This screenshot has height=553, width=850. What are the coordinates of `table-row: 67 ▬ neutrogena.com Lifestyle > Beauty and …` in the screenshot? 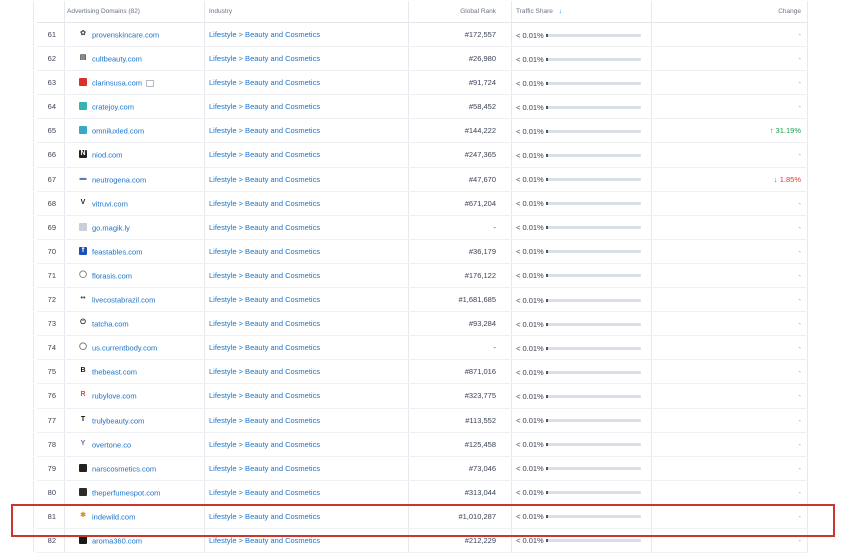 It's located at (420, 179).